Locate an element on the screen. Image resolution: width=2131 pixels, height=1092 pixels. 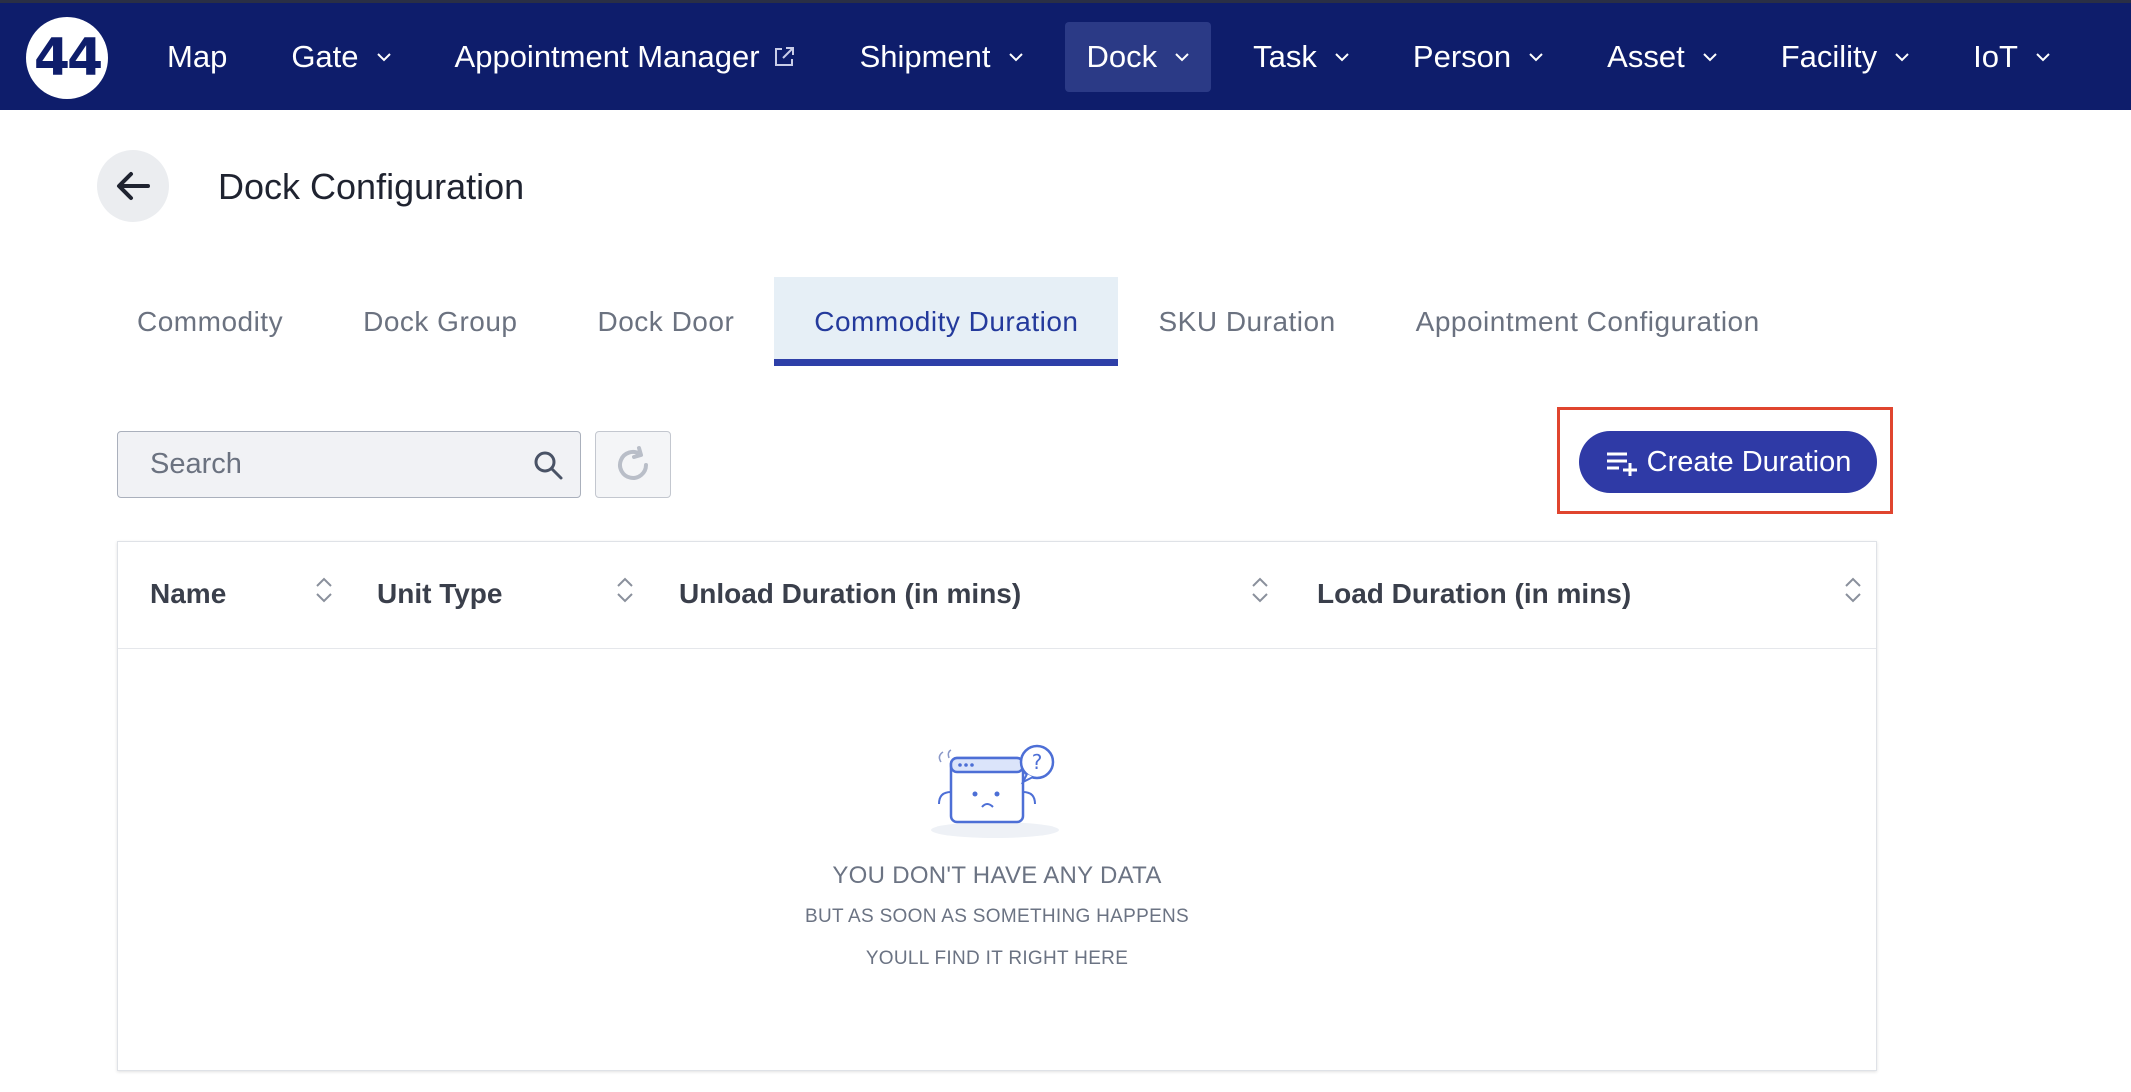
refresh-button is located at coordinates (633, 464).